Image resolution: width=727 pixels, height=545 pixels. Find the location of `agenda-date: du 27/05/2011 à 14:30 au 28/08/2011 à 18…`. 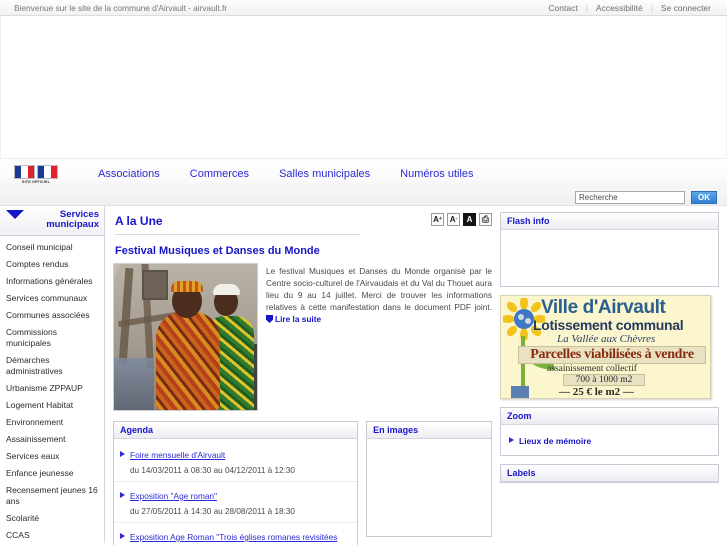

agenda-date: du 27/05/2011 à 14:30 au 28/08/2011 à 18… is located at coordinates (212, 511).